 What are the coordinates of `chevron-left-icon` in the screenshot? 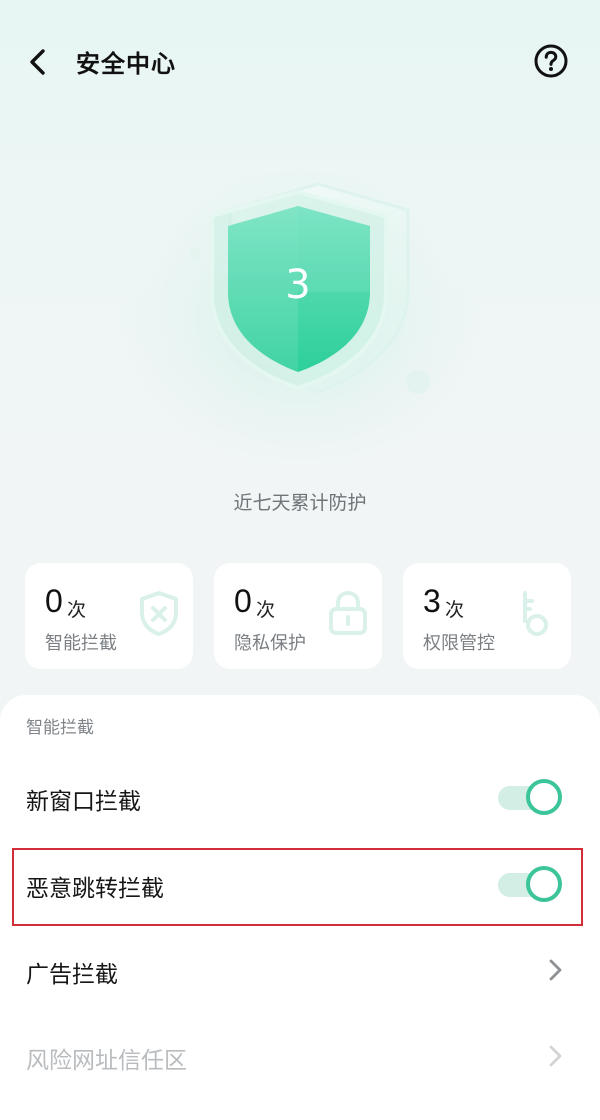 It's located at (37, 62).